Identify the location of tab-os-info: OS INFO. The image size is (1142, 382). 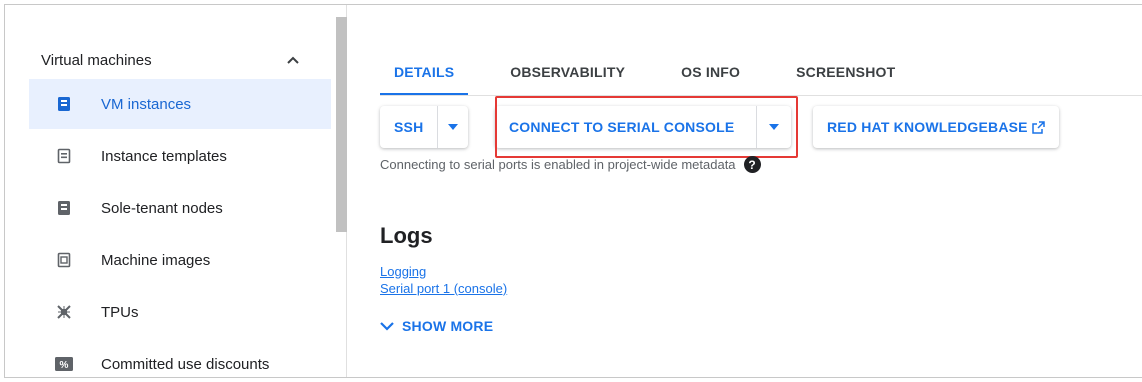
(710, 72).